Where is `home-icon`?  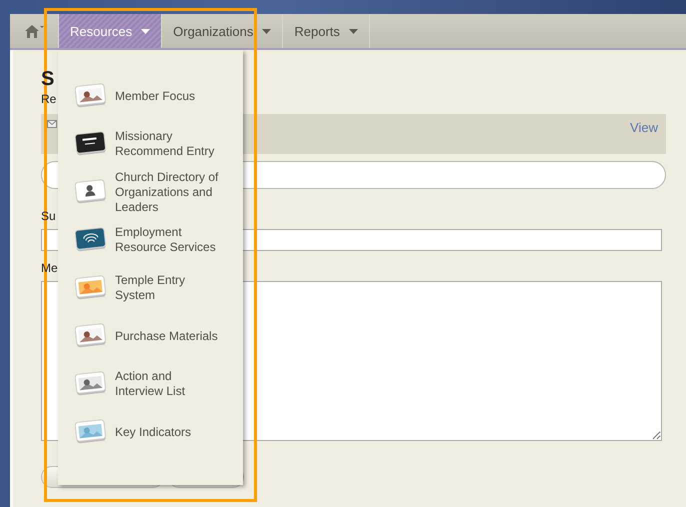
home-icon is located at coordinates (34, 31).